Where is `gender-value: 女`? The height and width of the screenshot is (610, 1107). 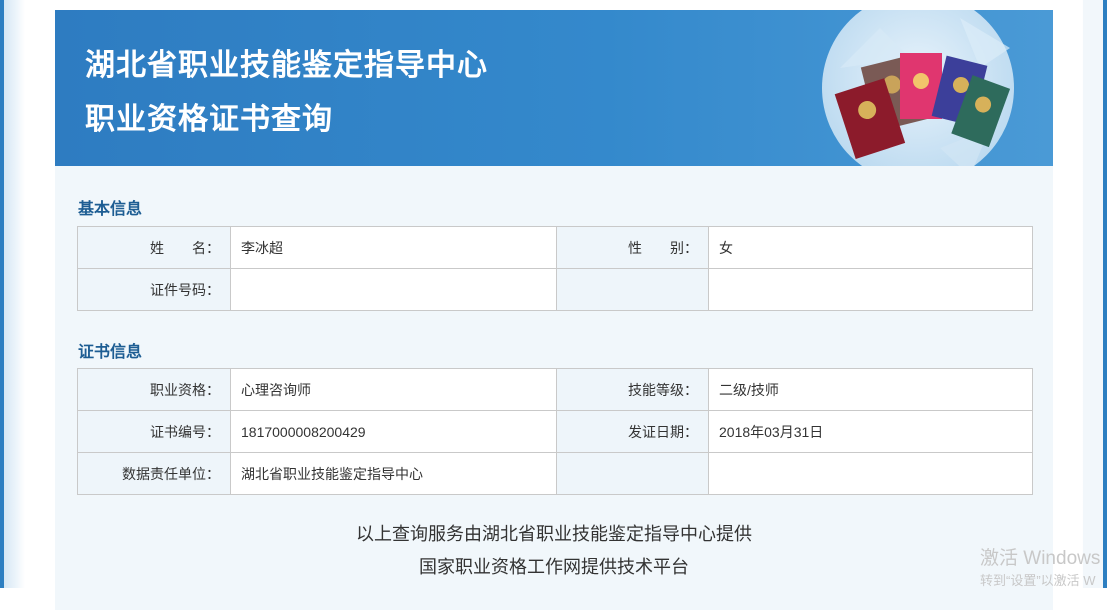
gender-value: 女 is located at coordinates (870, 247).